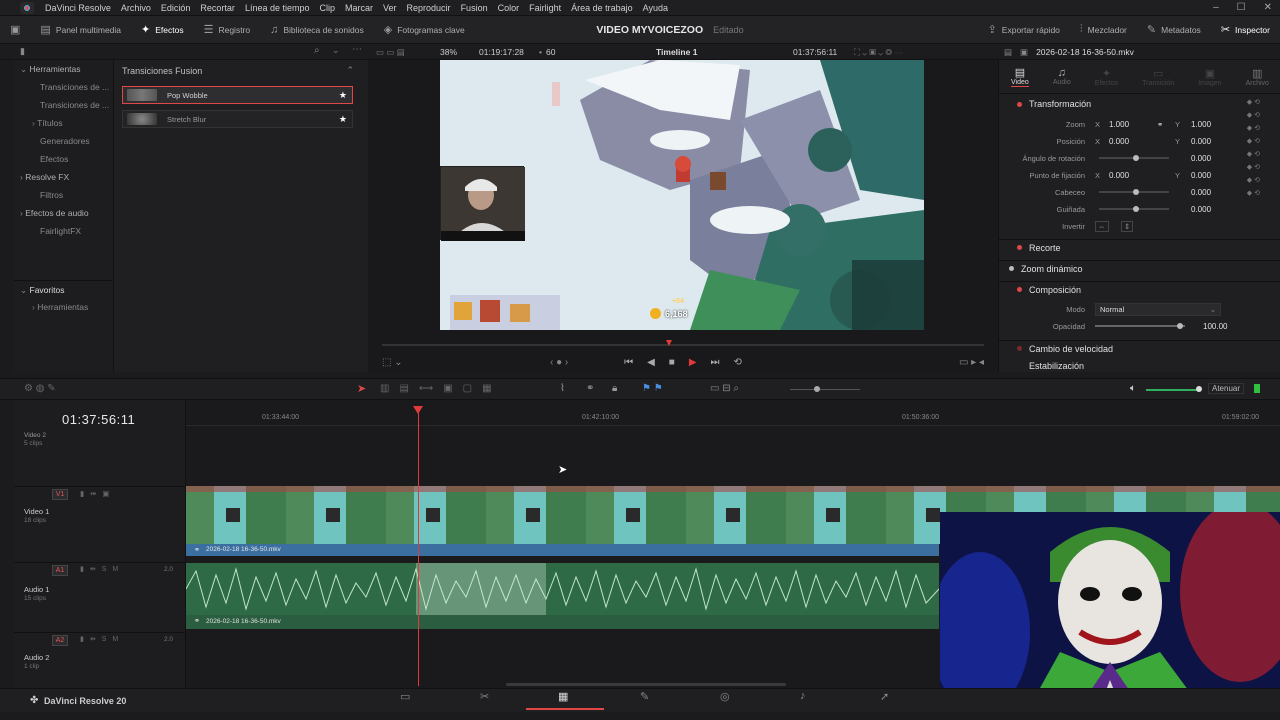  Describe the element at coordinates (448, 52) in the screenshot. I see `viewer-zoom: 38%` at that location.